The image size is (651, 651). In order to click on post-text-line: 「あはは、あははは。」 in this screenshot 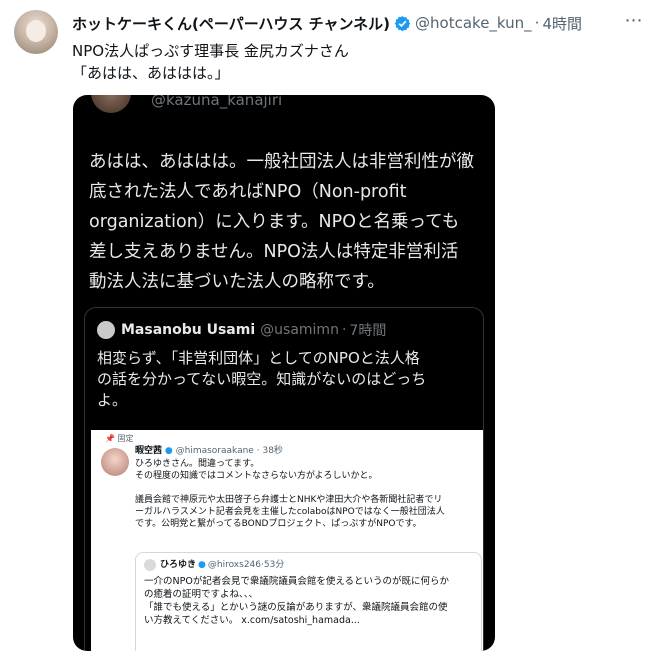, I will do `click(151, 73)`.